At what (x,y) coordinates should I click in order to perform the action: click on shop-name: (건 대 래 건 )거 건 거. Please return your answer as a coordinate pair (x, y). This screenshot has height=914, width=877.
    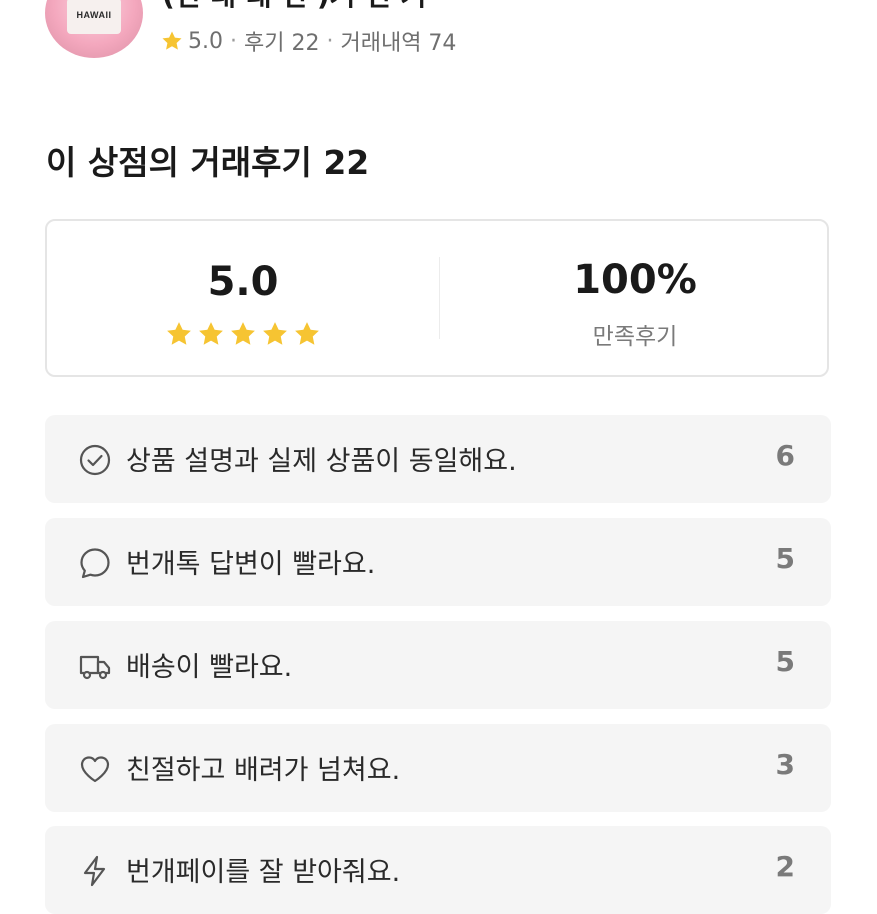
    Looking at the image, I should click on (294, 7).